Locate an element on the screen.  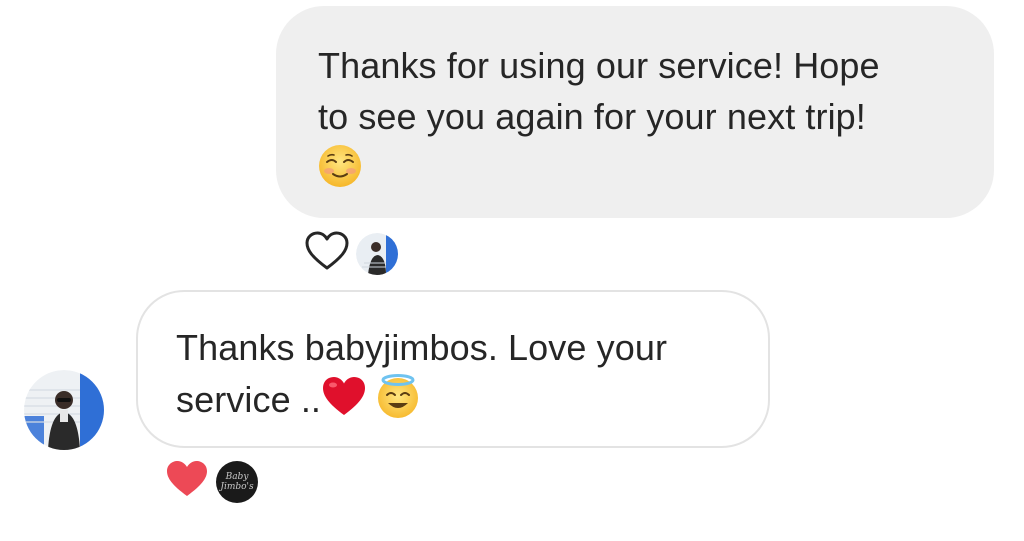
incoming-reactions: Baby Jimbo's is located at coordinates (211, 481).